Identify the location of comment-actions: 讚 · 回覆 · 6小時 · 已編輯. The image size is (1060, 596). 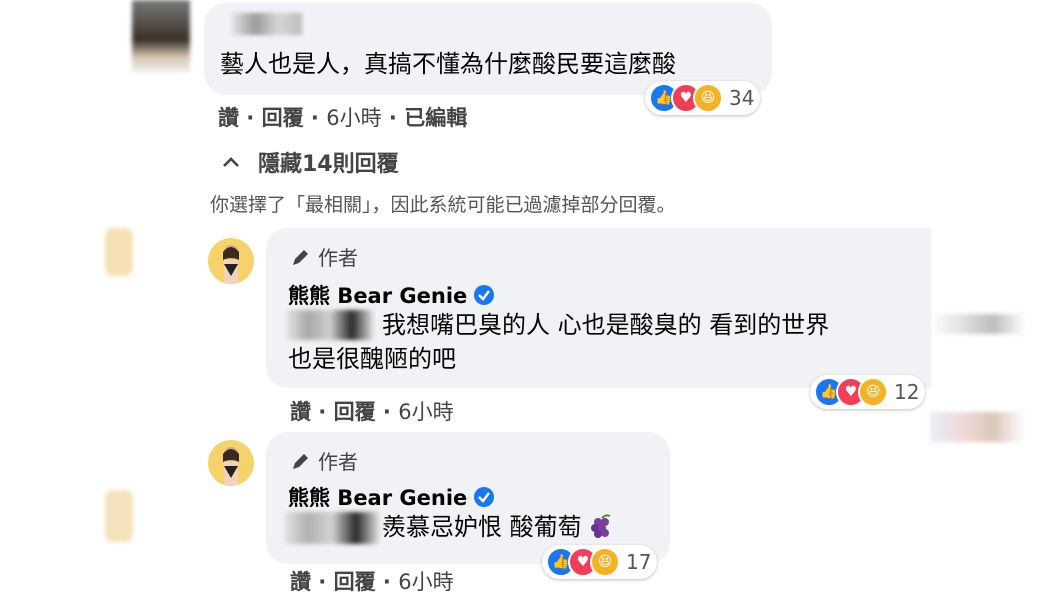
(343, 118).